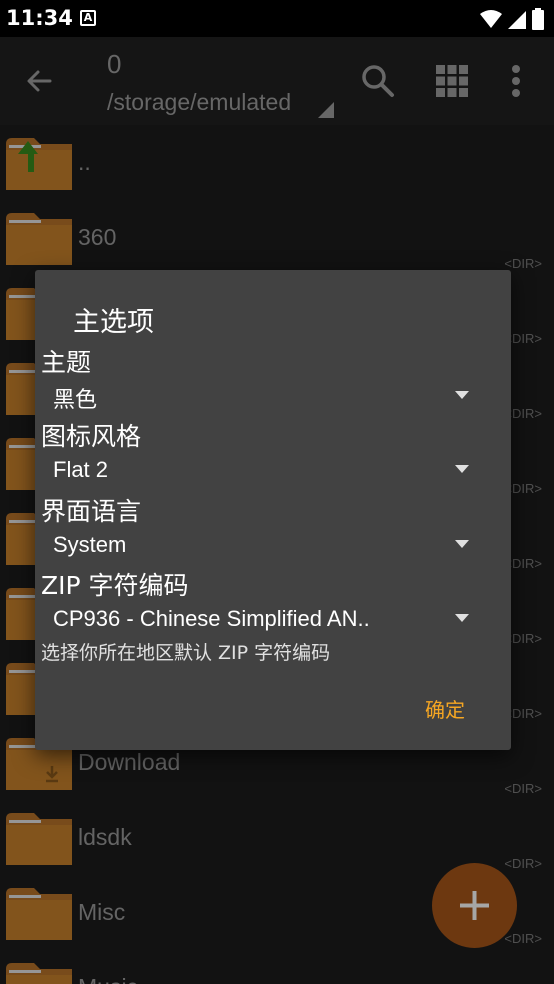 The image size is (554, 984). What do you see at coordinates (66, 362) in the screenshot?
I see `theme-label: 主题` at bounding box center [66, 362].